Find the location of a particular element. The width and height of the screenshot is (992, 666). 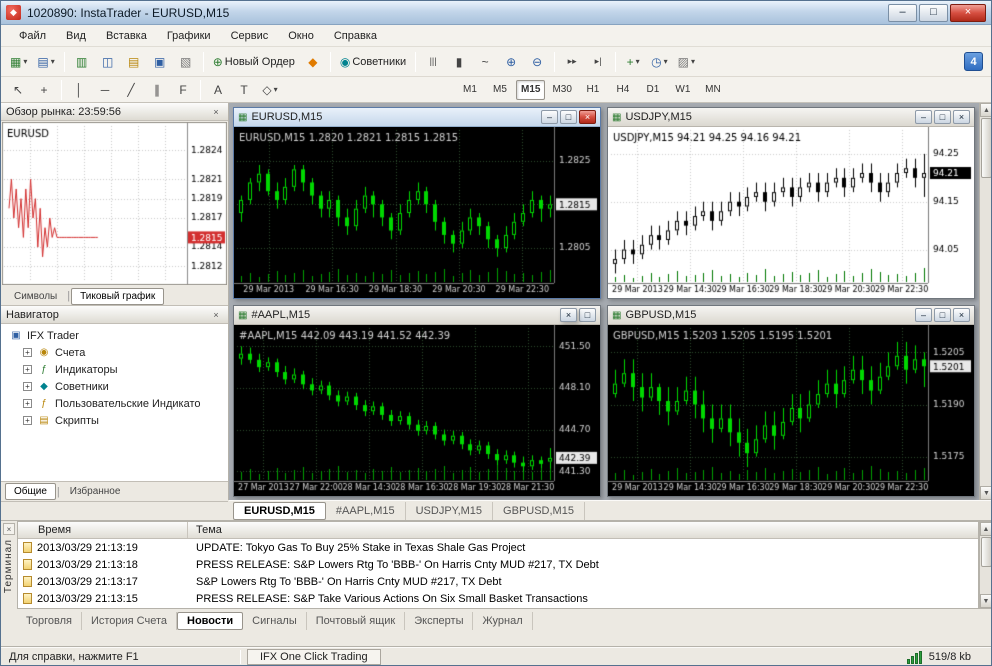

terminal-close-button: × is located at coordinates (9, 529).